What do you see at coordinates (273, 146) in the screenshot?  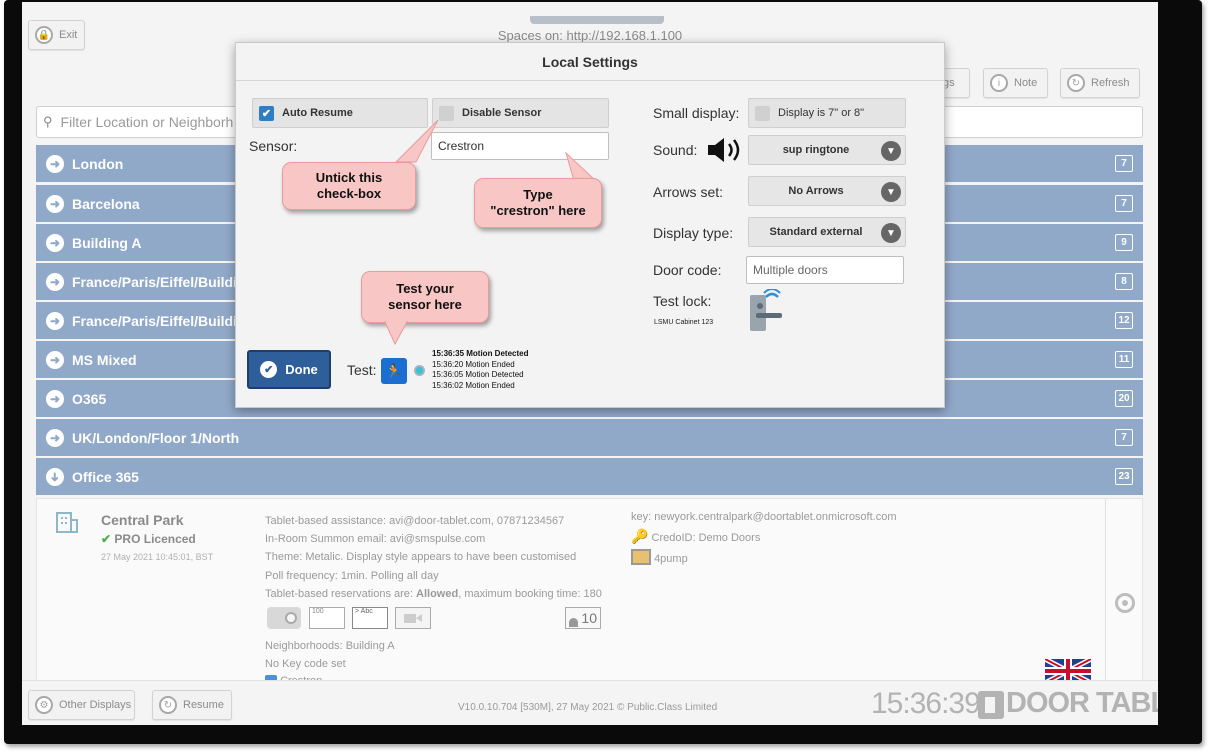 I see `sensor-label: Sensor:` at bounding box center [273, 146].